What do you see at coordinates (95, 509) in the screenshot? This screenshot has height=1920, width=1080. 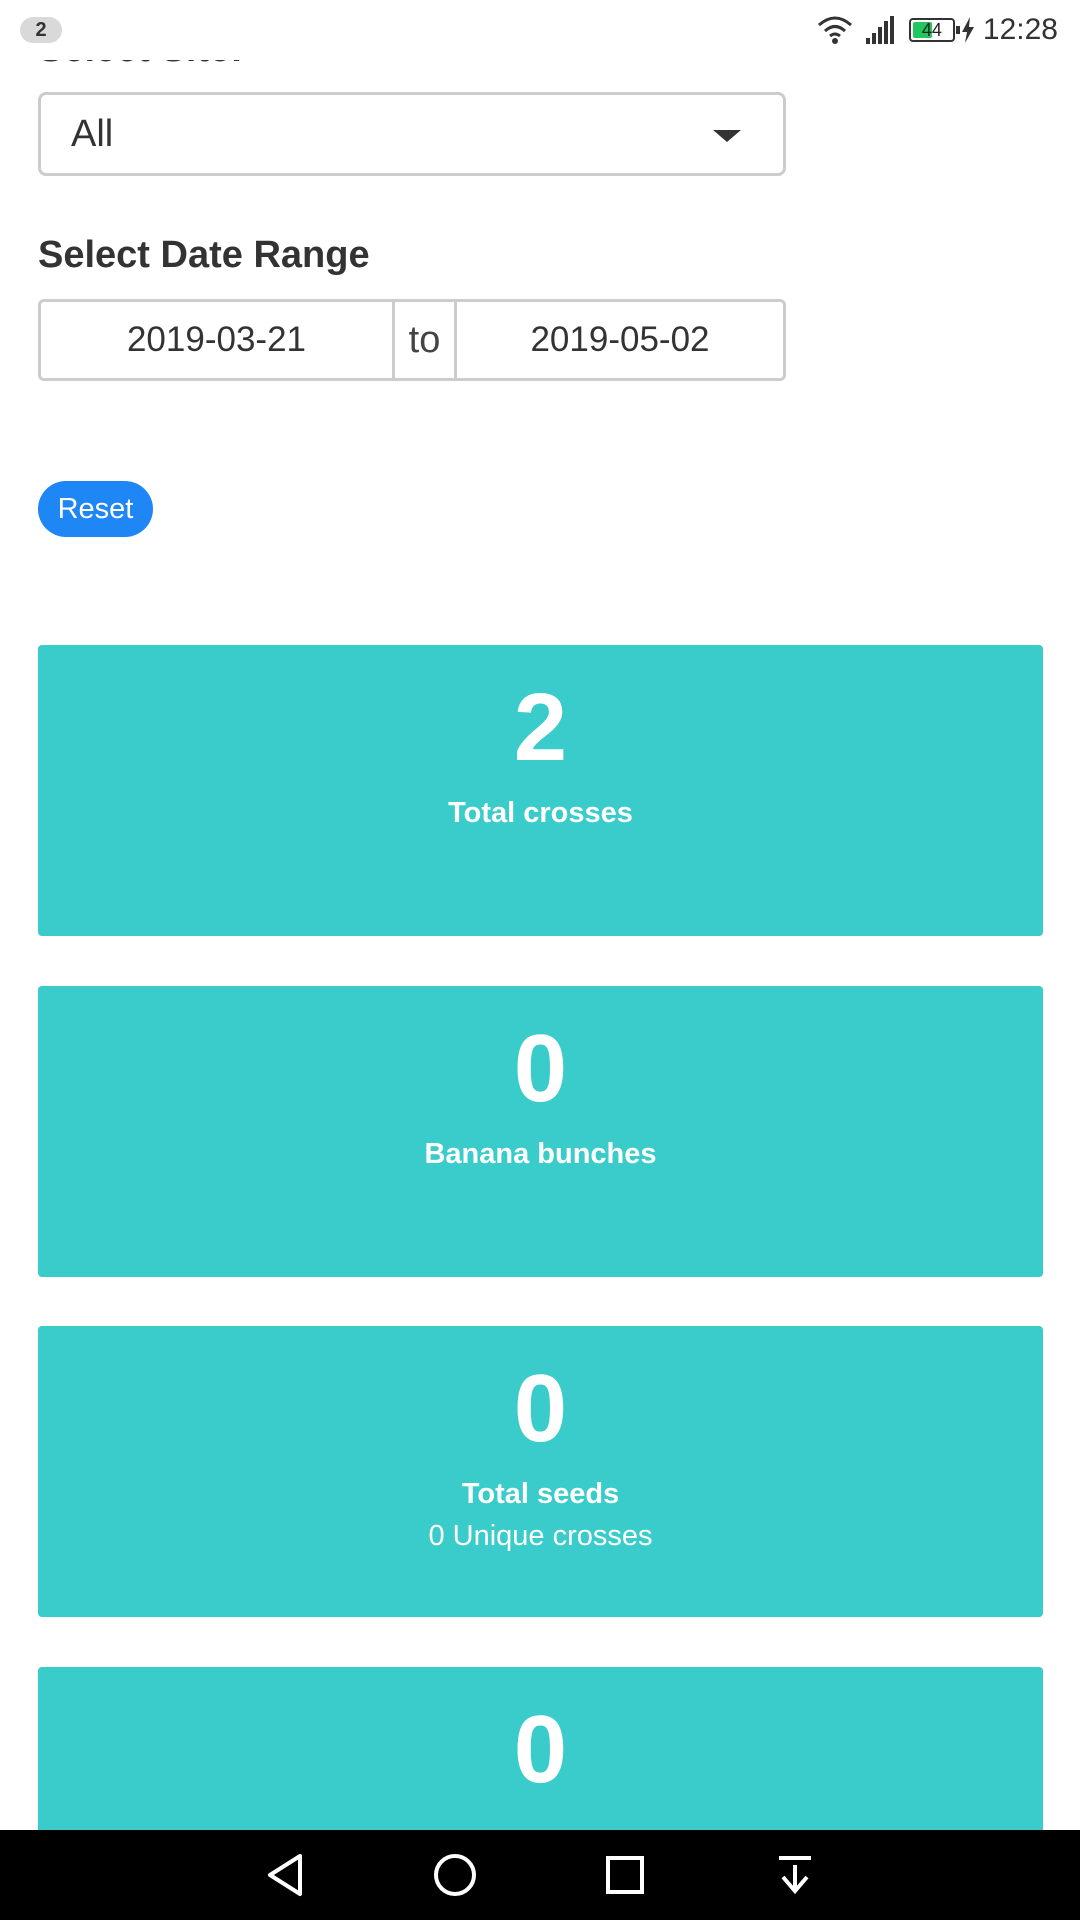 I see `reset-button: Reset` at bounding box center [95, 509].